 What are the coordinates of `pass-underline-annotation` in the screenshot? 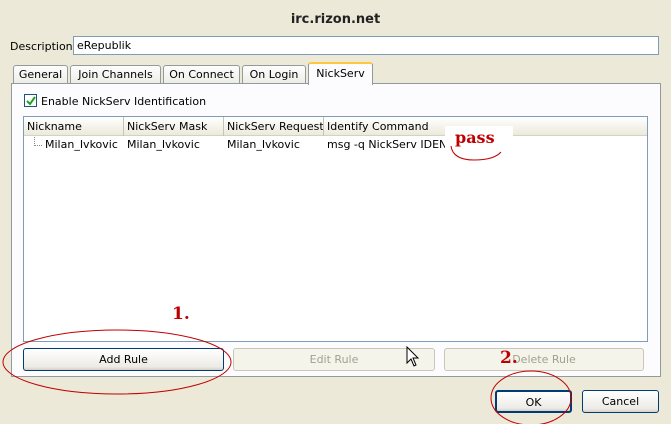 It's located at (476, 153).